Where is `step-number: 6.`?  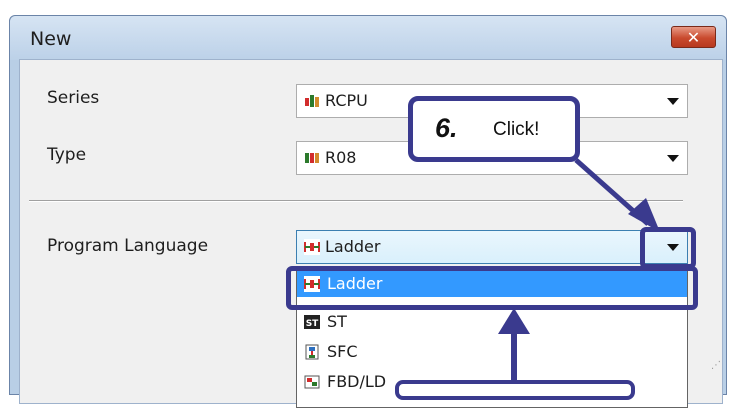 step-number: 6. is located at coordinates (446, 128).